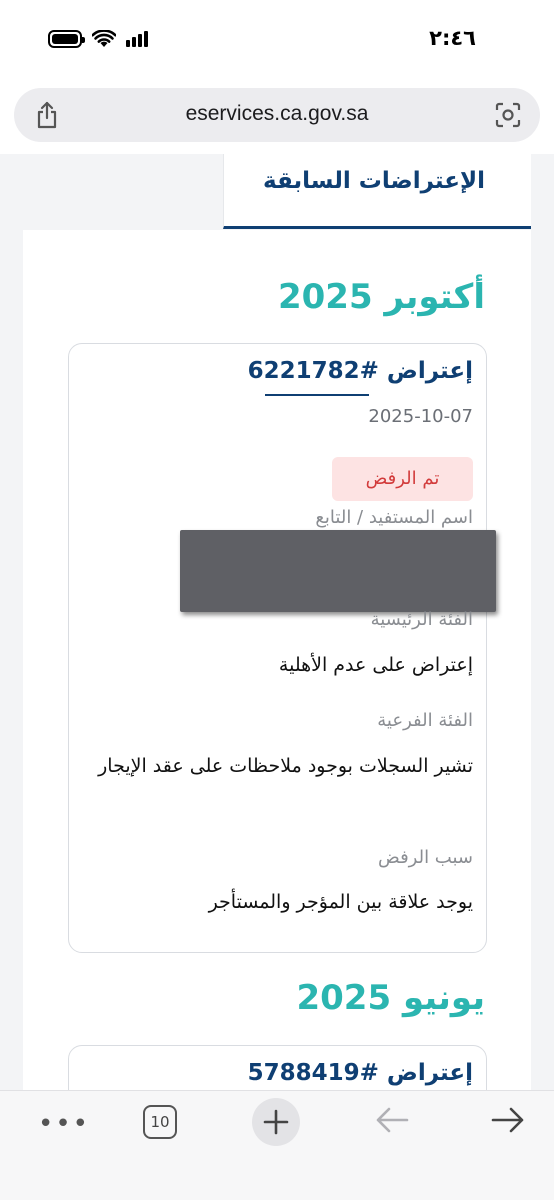  Describe the element at coordinates (394, 517) in the screenshot. I see `beneficiary-label: اسم المستفيد / التابع` at that location.